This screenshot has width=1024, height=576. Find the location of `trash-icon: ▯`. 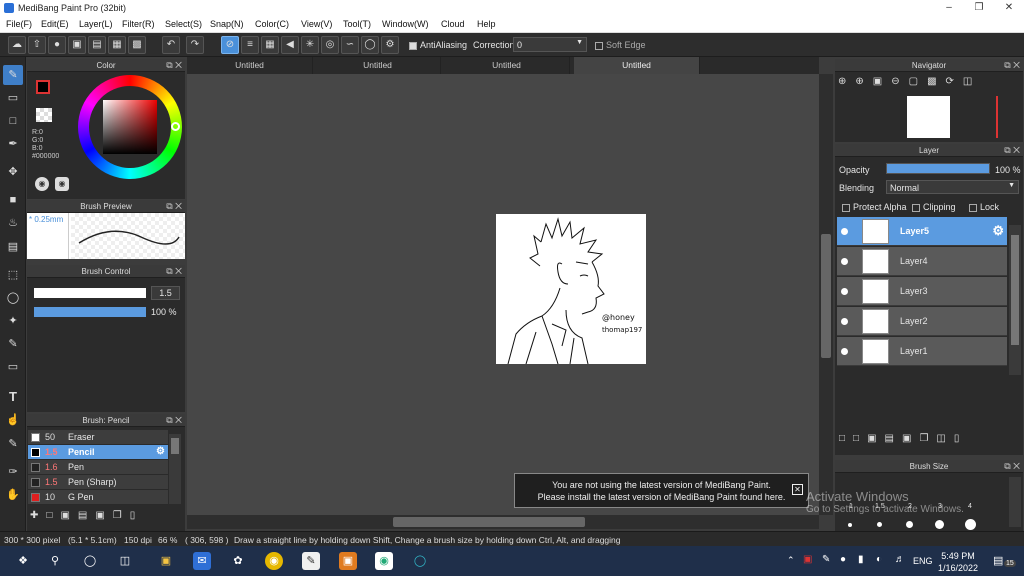

trash-icon: ▯ is located at coordinates (137, 515).